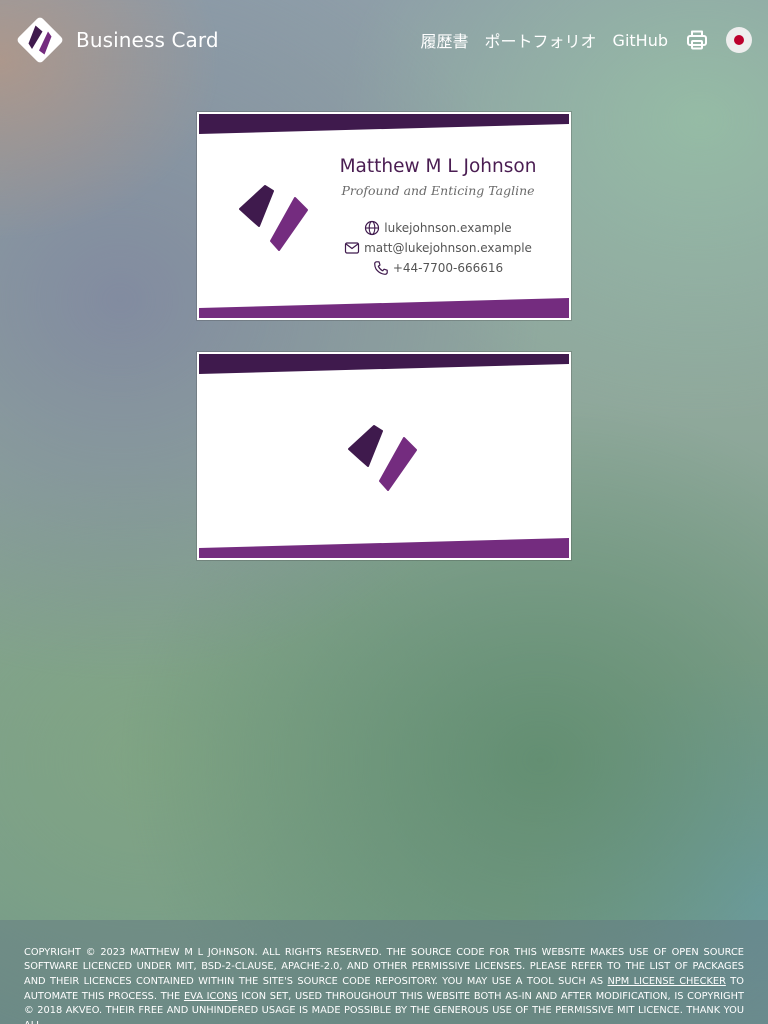 The image size is (768, 1024). Describe the element at coordinates (384, 40) in the screenshot. I see `site-header: Business Card 履歴書 ポートフォリオ GitHub` at that location.